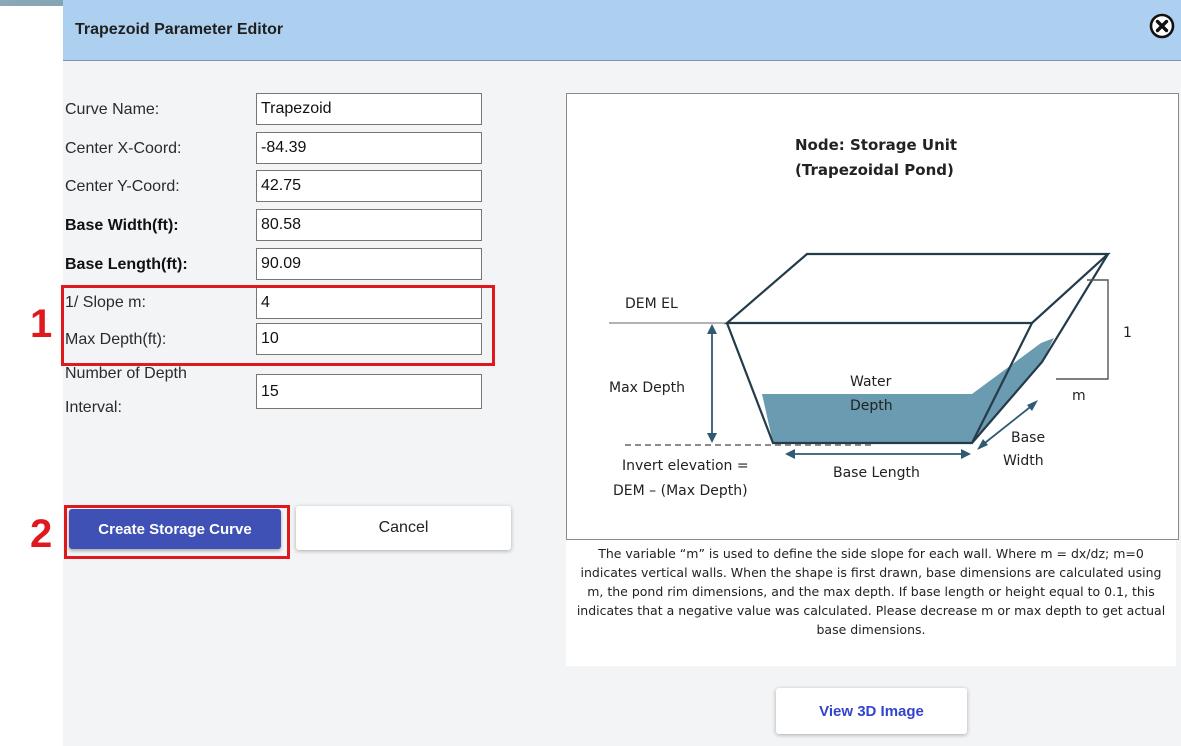 The height and width of the screenshot is (746, 1181). What do you see at coordinates (126, 373) in the screenshot?
I see `depth-interval-label-line1: Number of Depth` at bounding box center [126, 373].